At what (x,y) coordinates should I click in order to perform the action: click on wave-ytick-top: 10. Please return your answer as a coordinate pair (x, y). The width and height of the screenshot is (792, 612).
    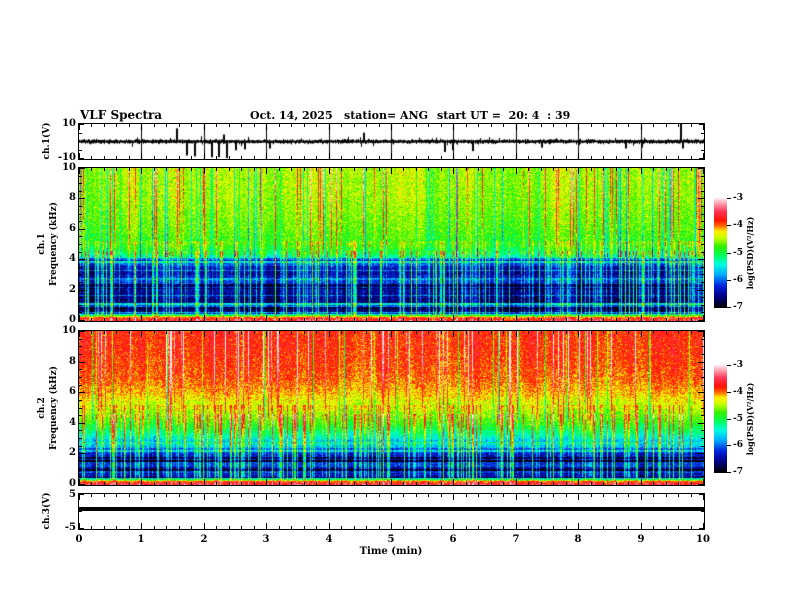
    Looking at the image, I should click on (69, 123).